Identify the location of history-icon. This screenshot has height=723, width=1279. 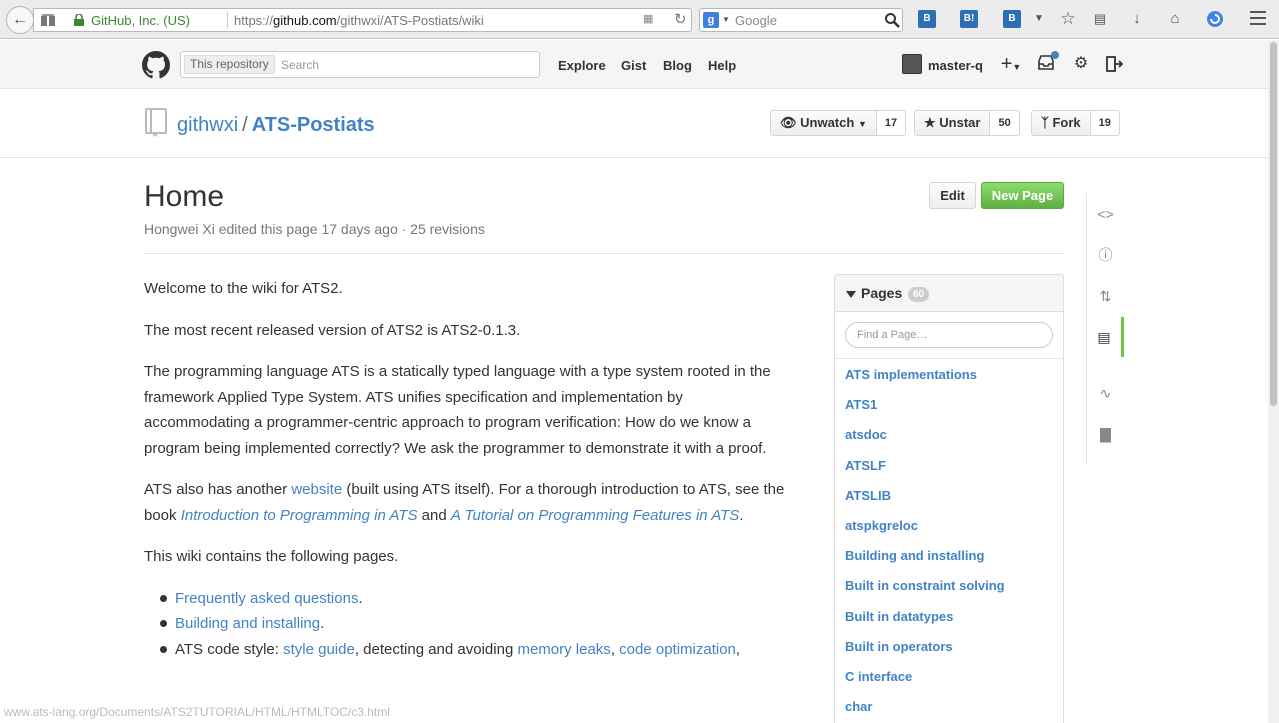
(48, 20).